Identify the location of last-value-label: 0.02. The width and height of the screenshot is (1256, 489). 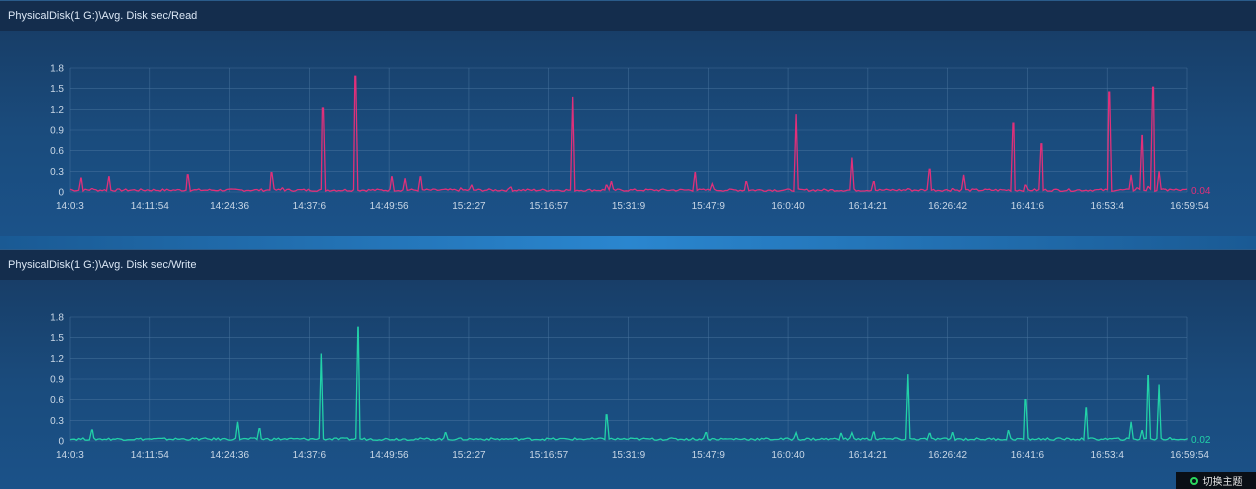
(1201, 440).